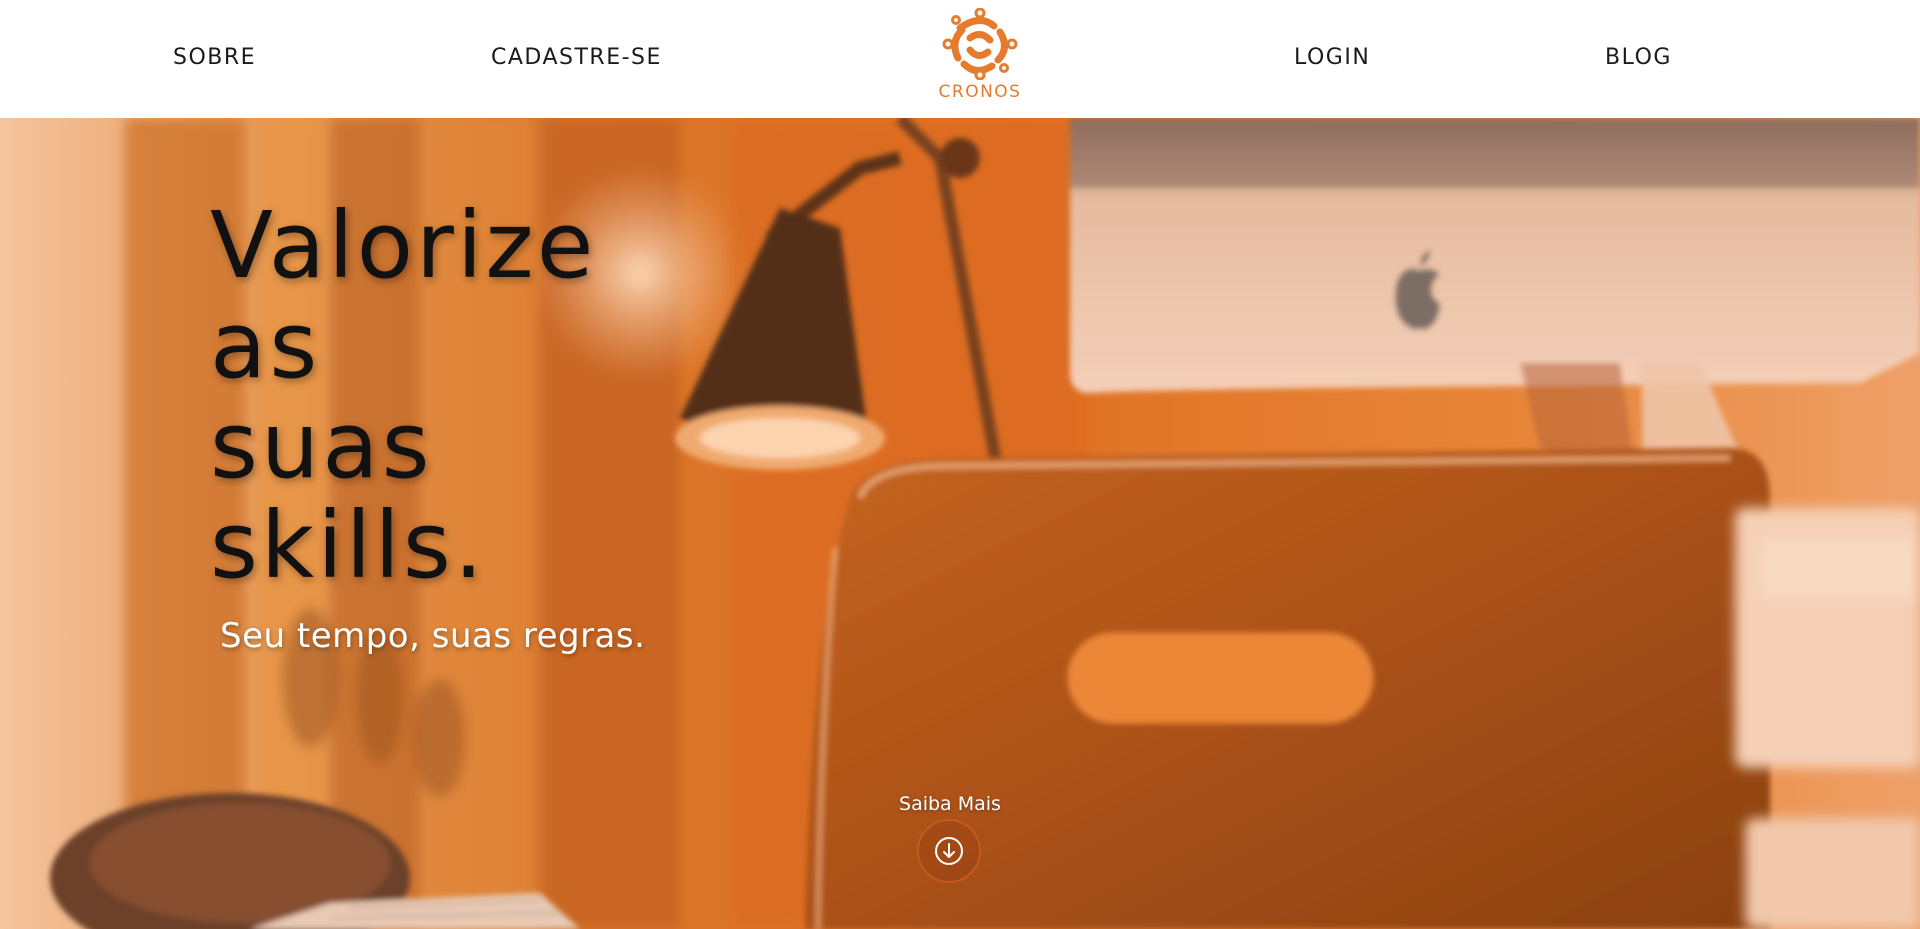 The image size is (1920, 929). I want to click on arrow-down-circle-icon, so click(949, 851).